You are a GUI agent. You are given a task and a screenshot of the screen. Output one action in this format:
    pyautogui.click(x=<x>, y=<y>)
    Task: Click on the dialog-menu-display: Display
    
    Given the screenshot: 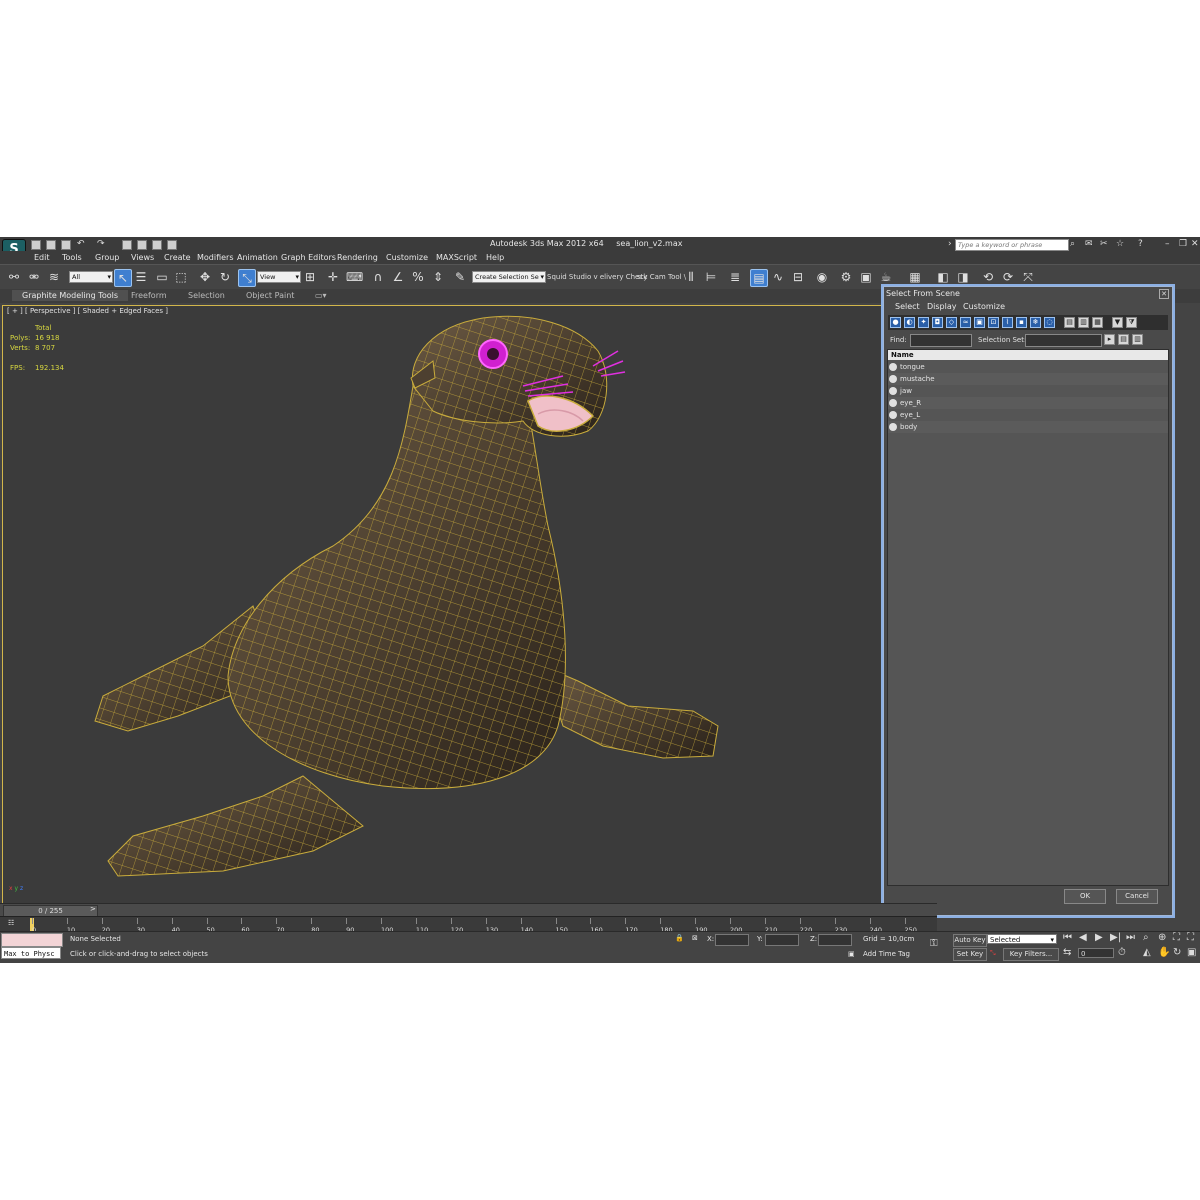 What is the action you would take?
    pyautogui.click(x=942, y=306)
    